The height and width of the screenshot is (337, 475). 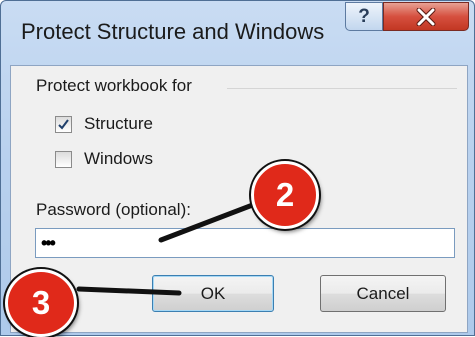 I want to click on structure-checkbox, so click(x=63, y=124).